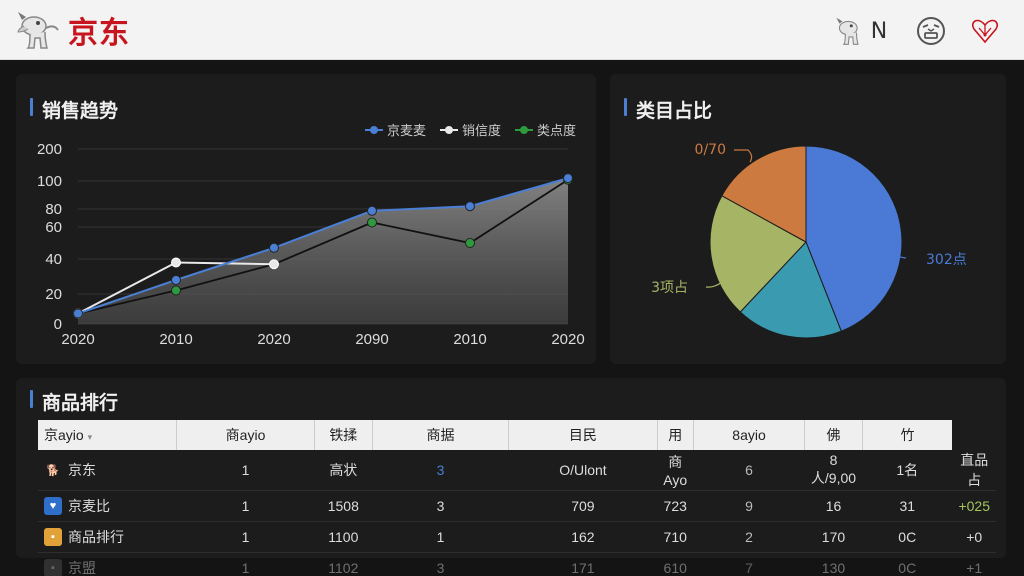 The width and height of the screenshot is (1024, 576). Describe the element at coordinates (675, 435) in the screenshot. I see `column-header: 用` at that location.